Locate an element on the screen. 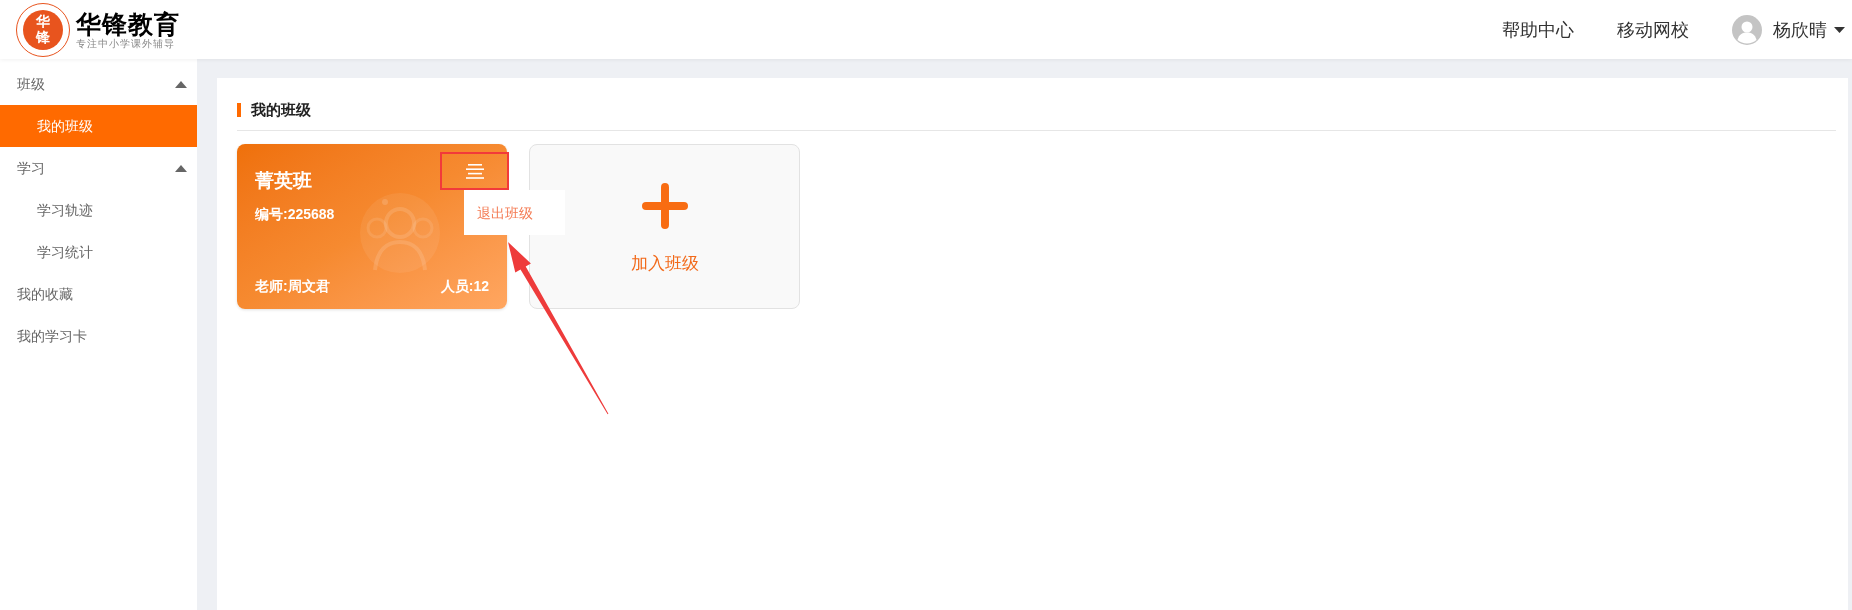 Image resolution: width=1852 pixels, height=610 pixels. nav-link: 帮助中心 is located at coordinates (1538, 29).